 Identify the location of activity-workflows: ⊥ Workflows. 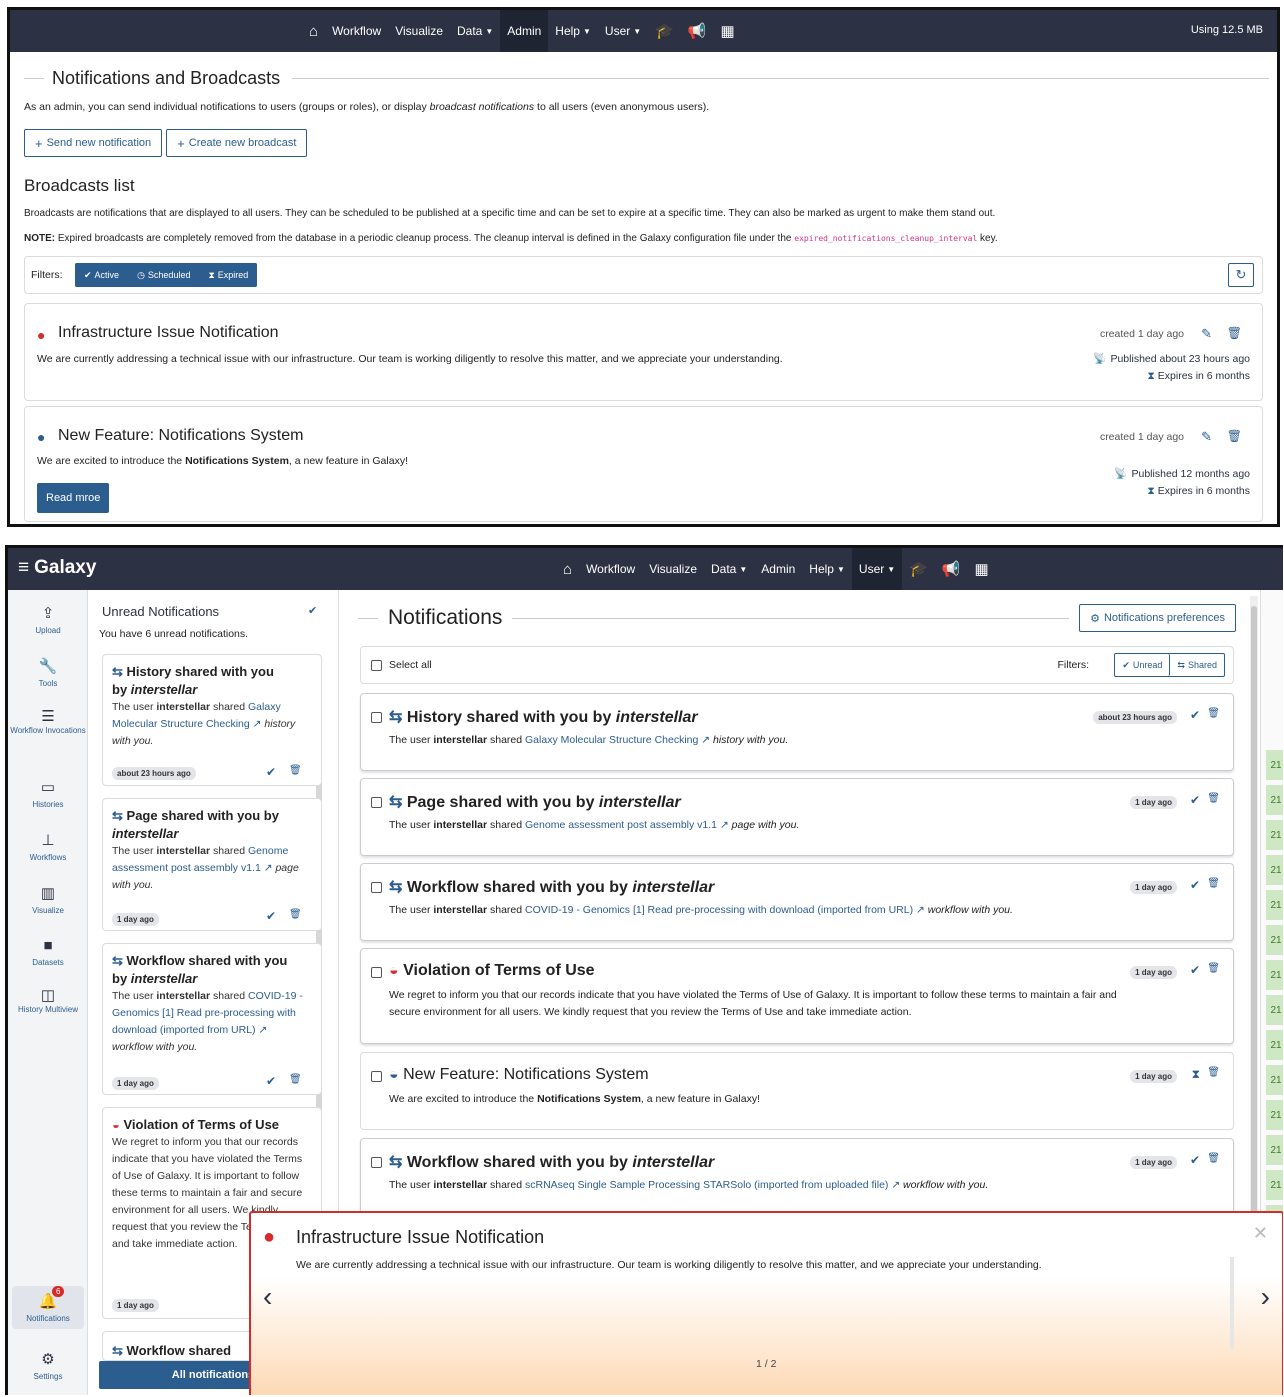
(48, 846).